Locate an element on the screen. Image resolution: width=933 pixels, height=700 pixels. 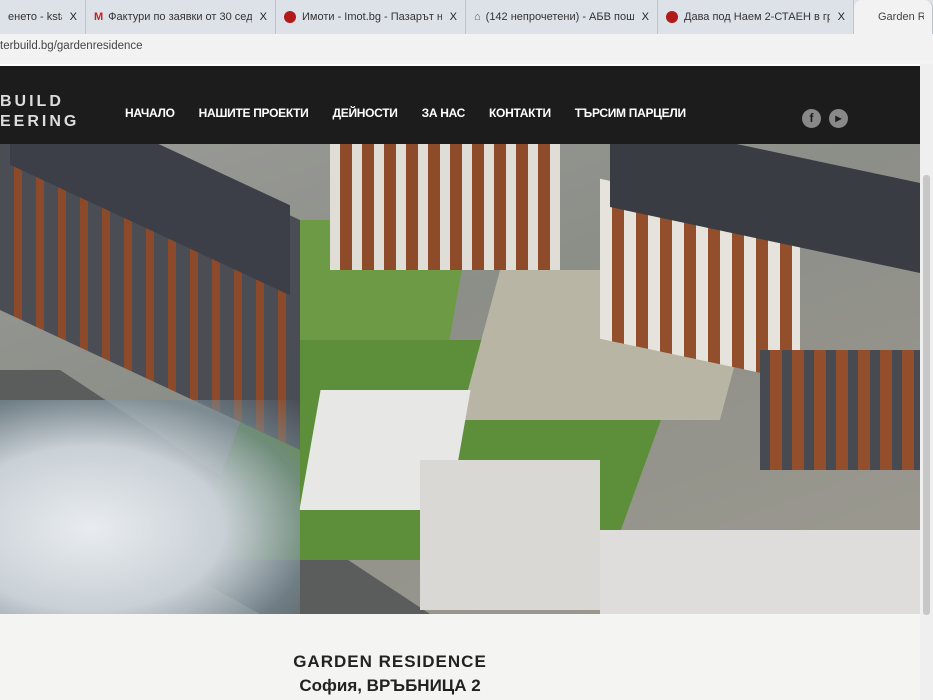
address-bar: terbuild.bg/gardenresidence is located at coordinates (466, 47).